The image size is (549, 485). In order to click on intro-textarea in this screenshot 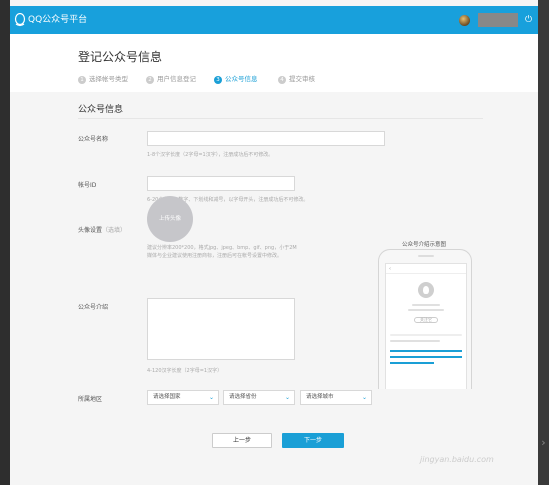, I will do `click(221, 329)`.